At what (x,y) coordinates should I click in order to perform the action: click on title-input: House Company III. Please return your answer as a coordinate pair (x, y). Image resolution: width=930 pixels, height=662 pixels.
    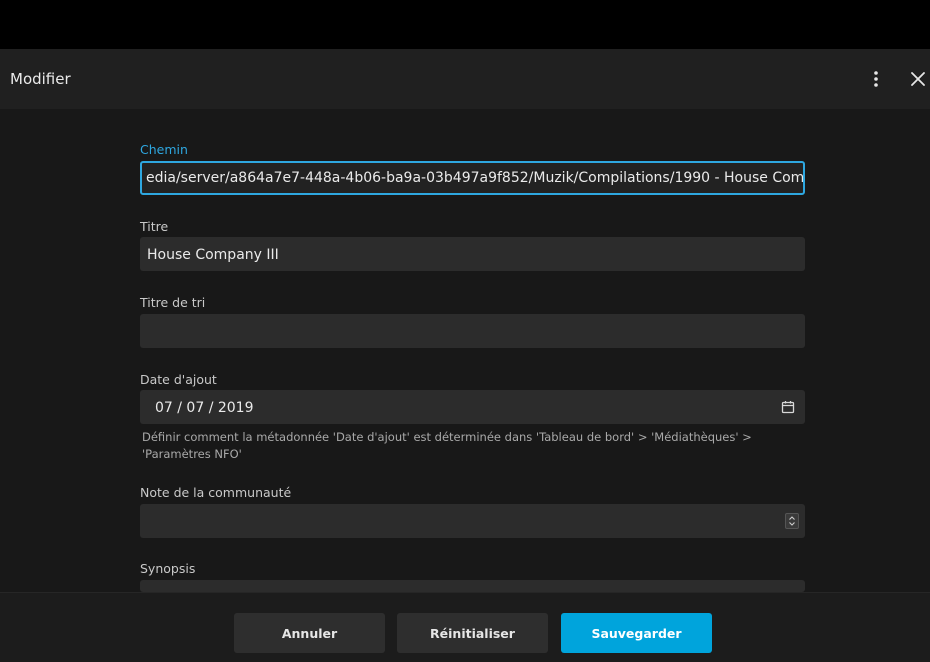
    Looking at the image, I should click on (472, 254).